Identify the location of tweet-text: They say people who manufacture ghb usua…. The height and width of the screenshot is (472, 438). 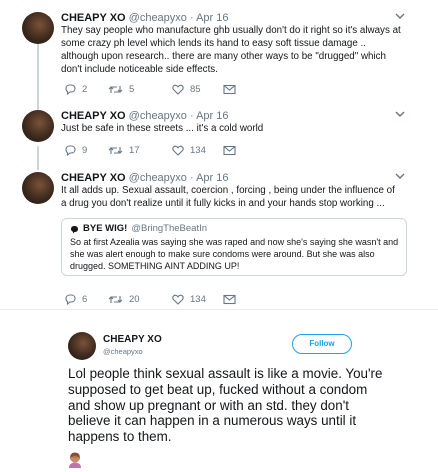
(231, 50).